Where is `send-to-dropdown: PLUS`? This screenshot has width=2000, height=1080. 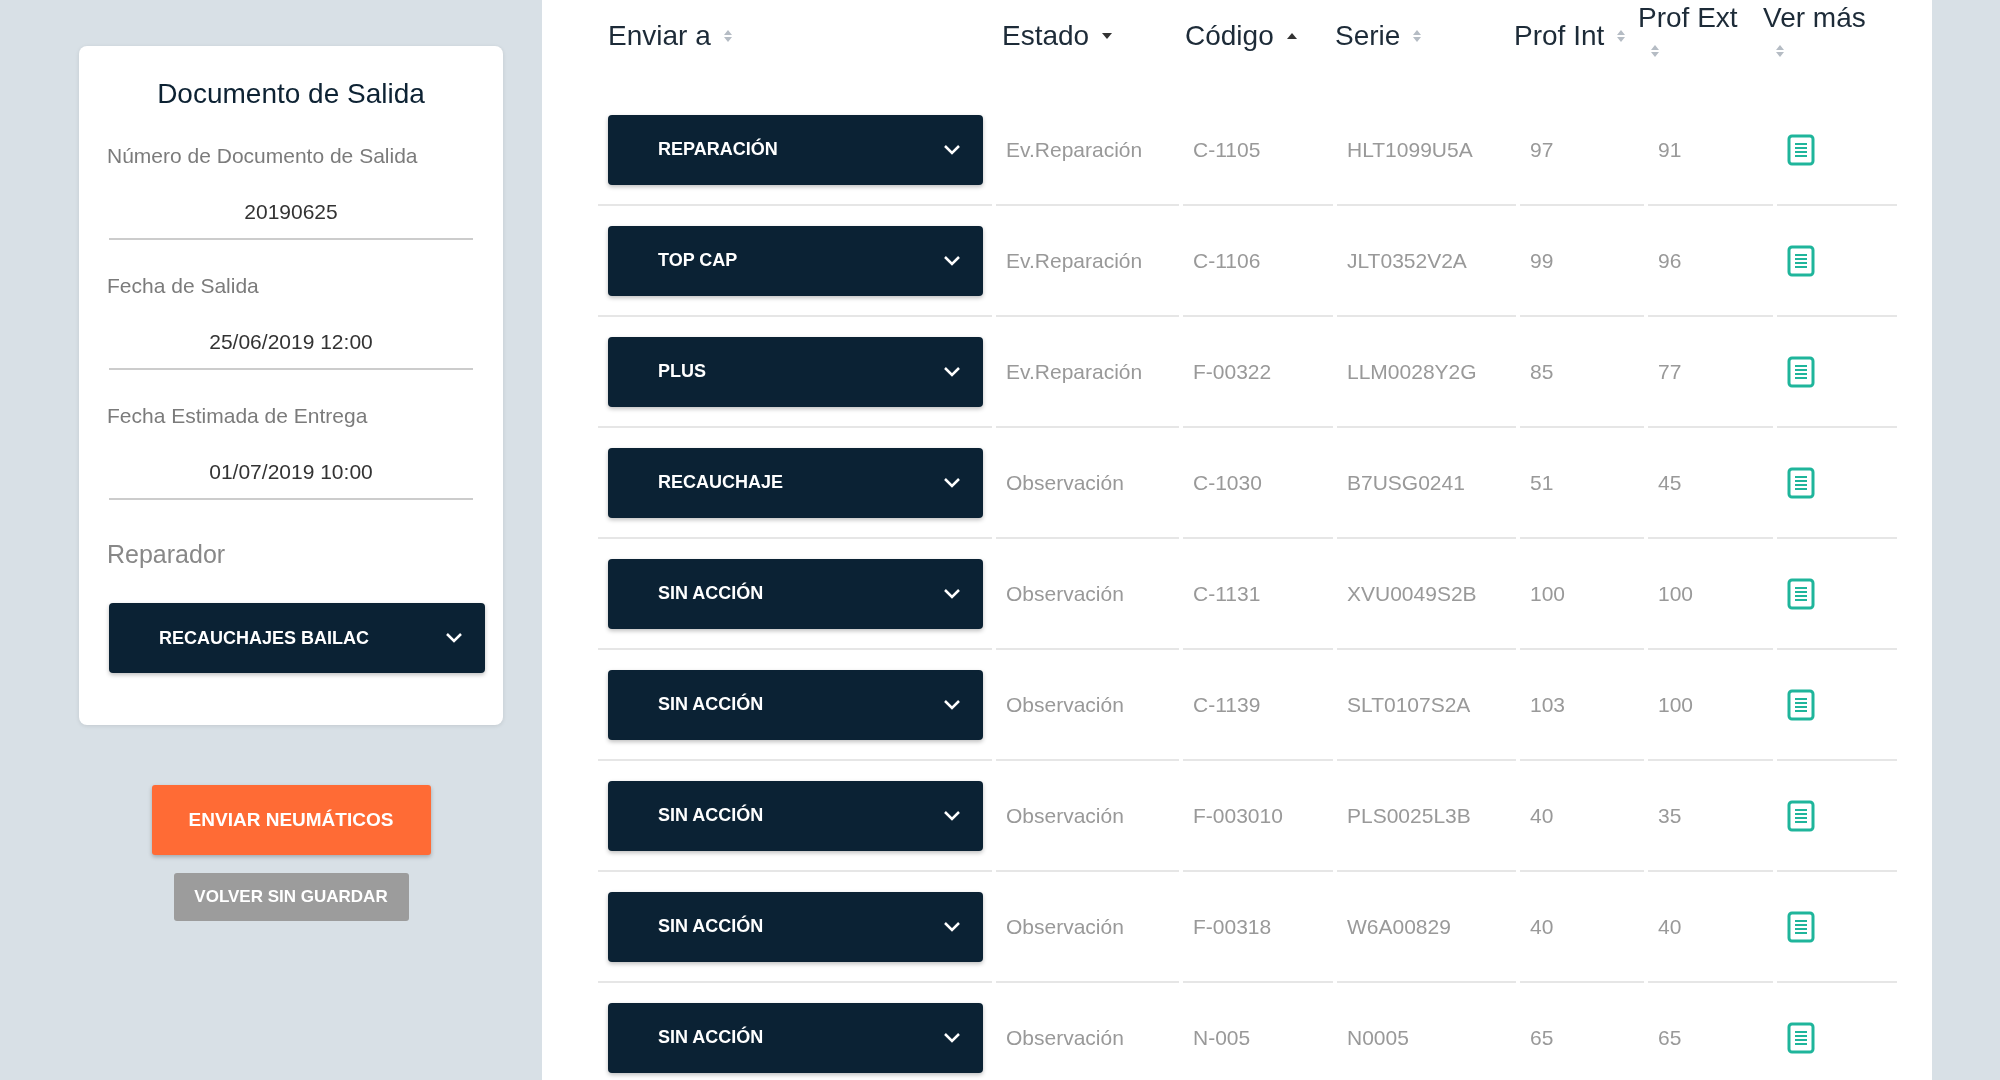
send-to-dropdown: PLUS is located at coordinates (795, 371).